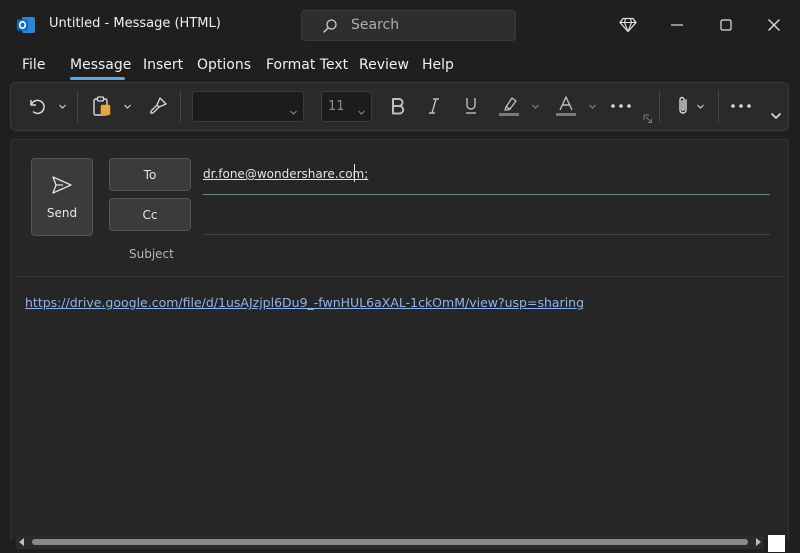 Image resolution: width=800 pixels, height=553 pixels. What do you see at coordinates (683, 106) in the screenshot?
I see `attach-file-icon` at bounding box center [683, 106].